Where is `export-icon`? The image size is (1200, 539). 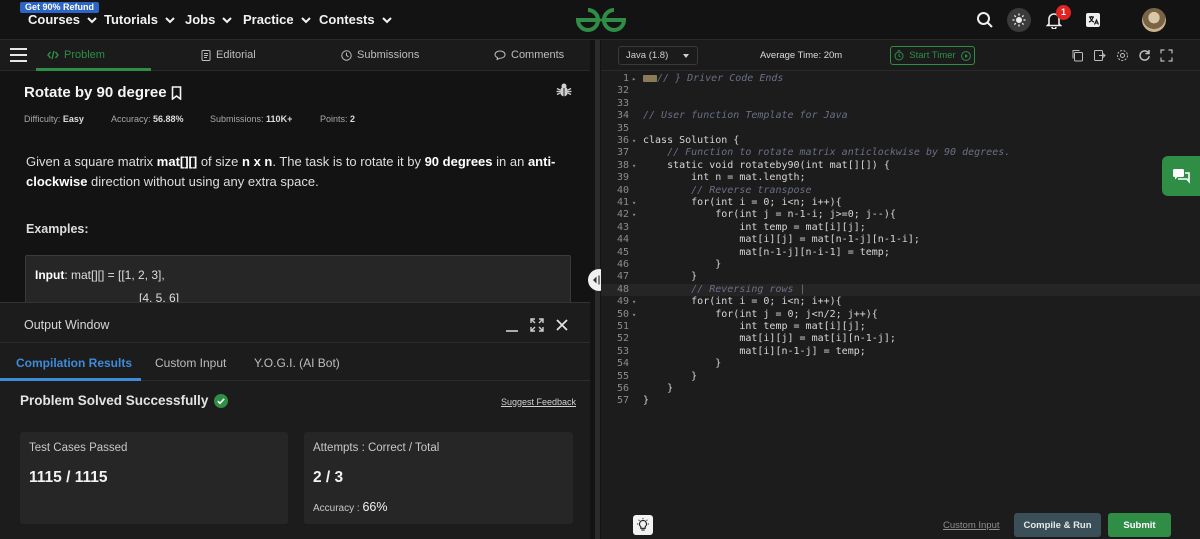
export-icon is located at coordinates (1099, 55).